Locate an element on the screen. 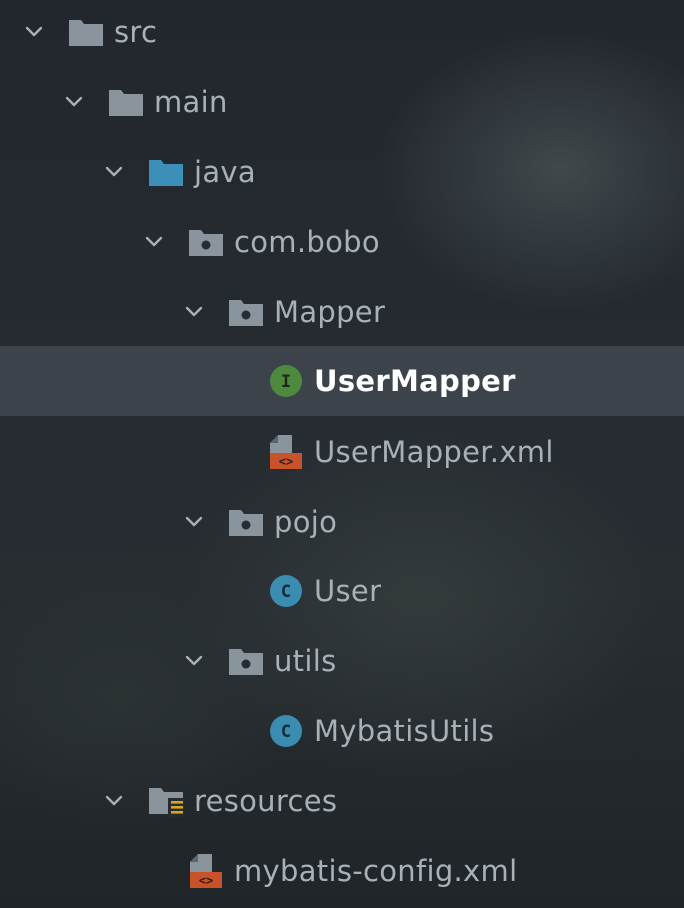 The image size is (684, 908). tree-item-mapper: Mapper is located at coordinates (342, 312).